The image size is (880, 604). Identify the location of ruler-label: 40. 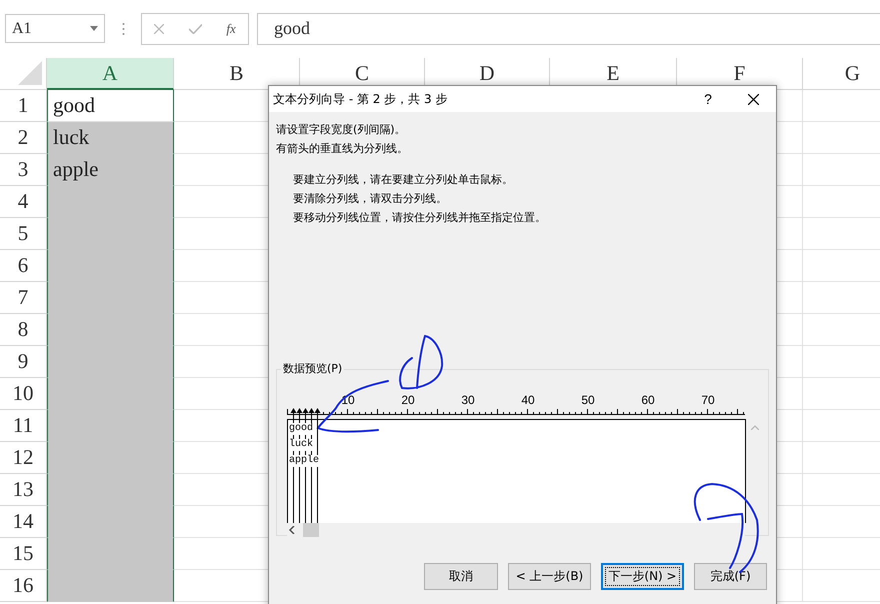
(528, 400).